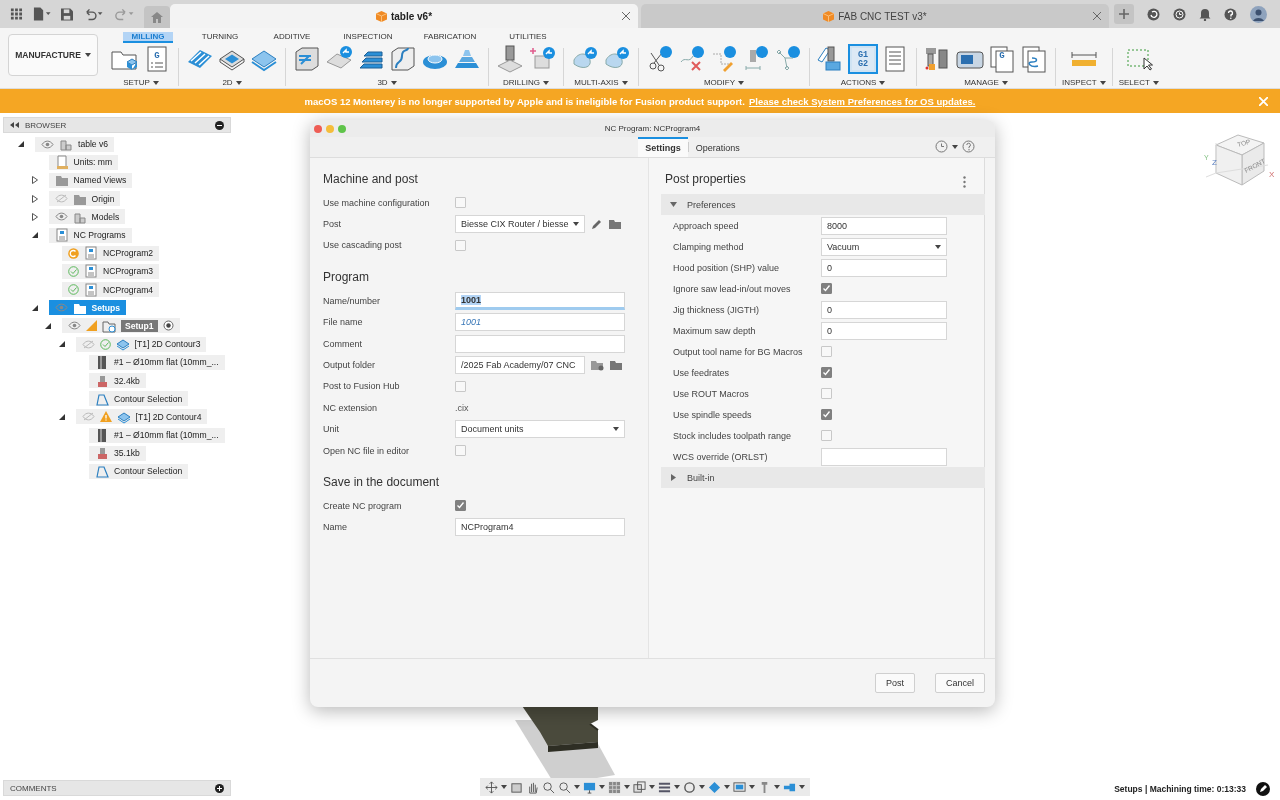 The width and height of the screenshot is (1280, 800). What do you see at coordinates (739, 787) in the screenshot?
I see `screen-icon` at bounding box center [739, 787].